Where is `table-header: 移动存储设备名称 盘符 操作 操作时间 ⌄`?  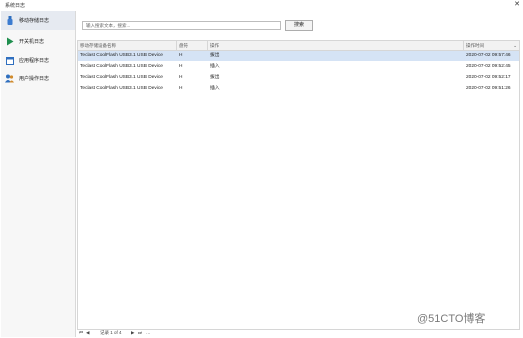 table-header: 移动存储设备名称 盘符 操作 操作时间 ⌄ is located at coordinates (298, 46).